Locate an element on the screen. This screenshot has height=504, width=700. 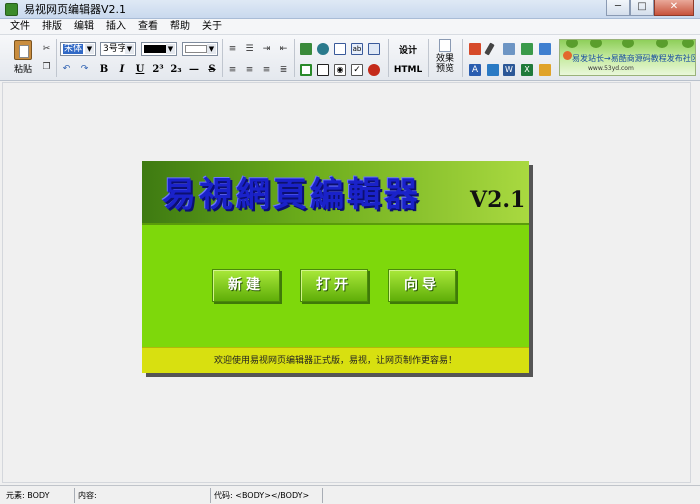
menu-bar: 文件 排版 编辑 插入 查看 帮助 关于 is located at coordinates (350, 27).